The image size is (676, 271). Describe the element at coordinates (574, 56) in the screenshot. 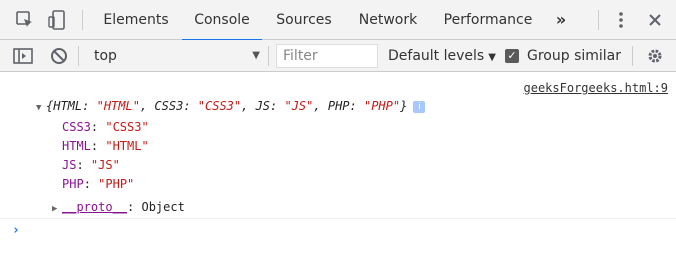

I see `group-similar-label: Group similar` at that location.